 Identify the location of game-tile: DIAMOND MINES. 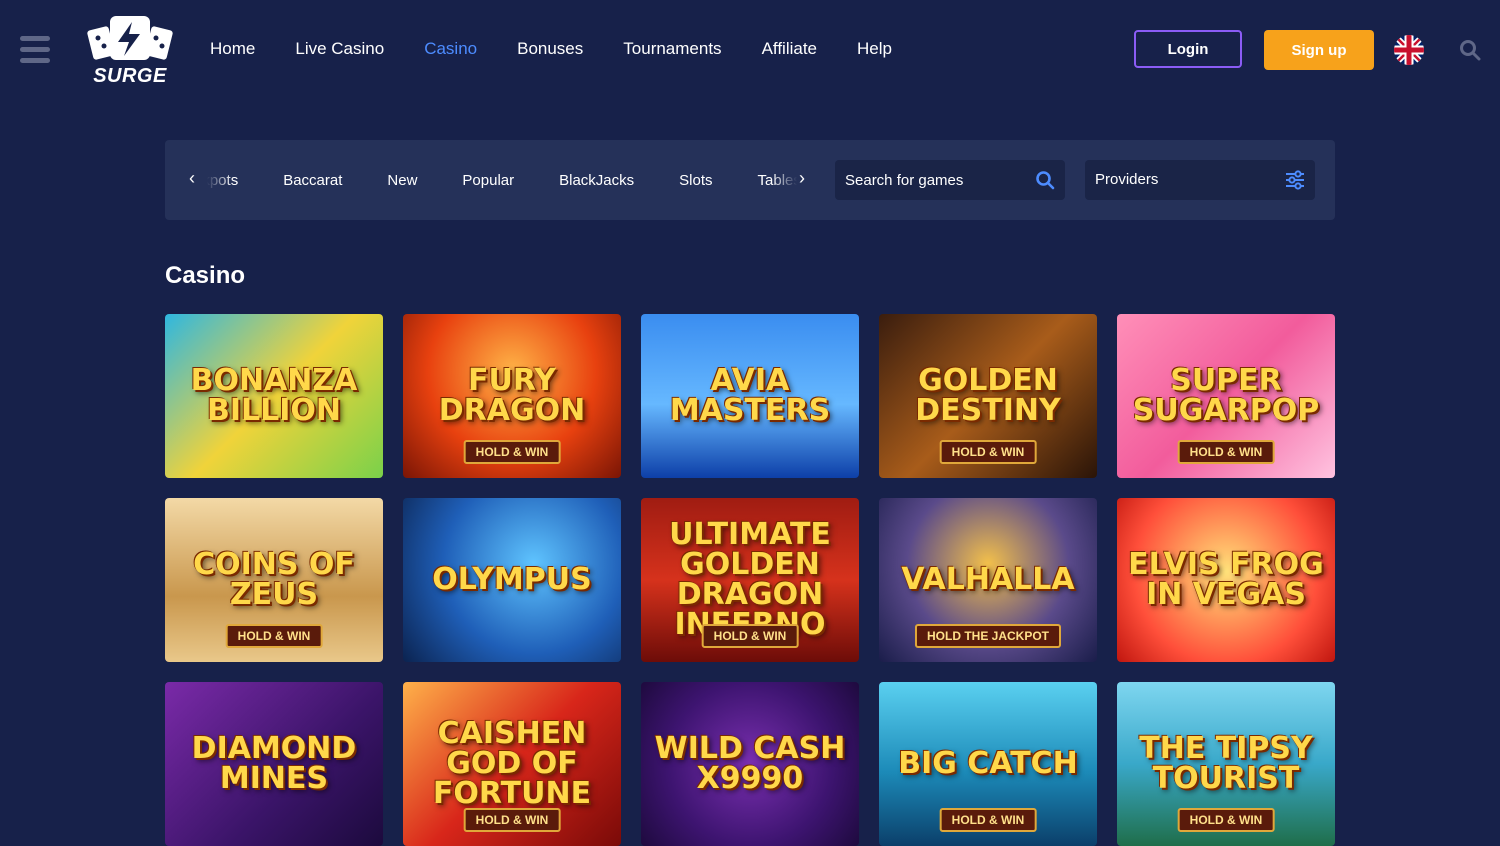
(274, 764).